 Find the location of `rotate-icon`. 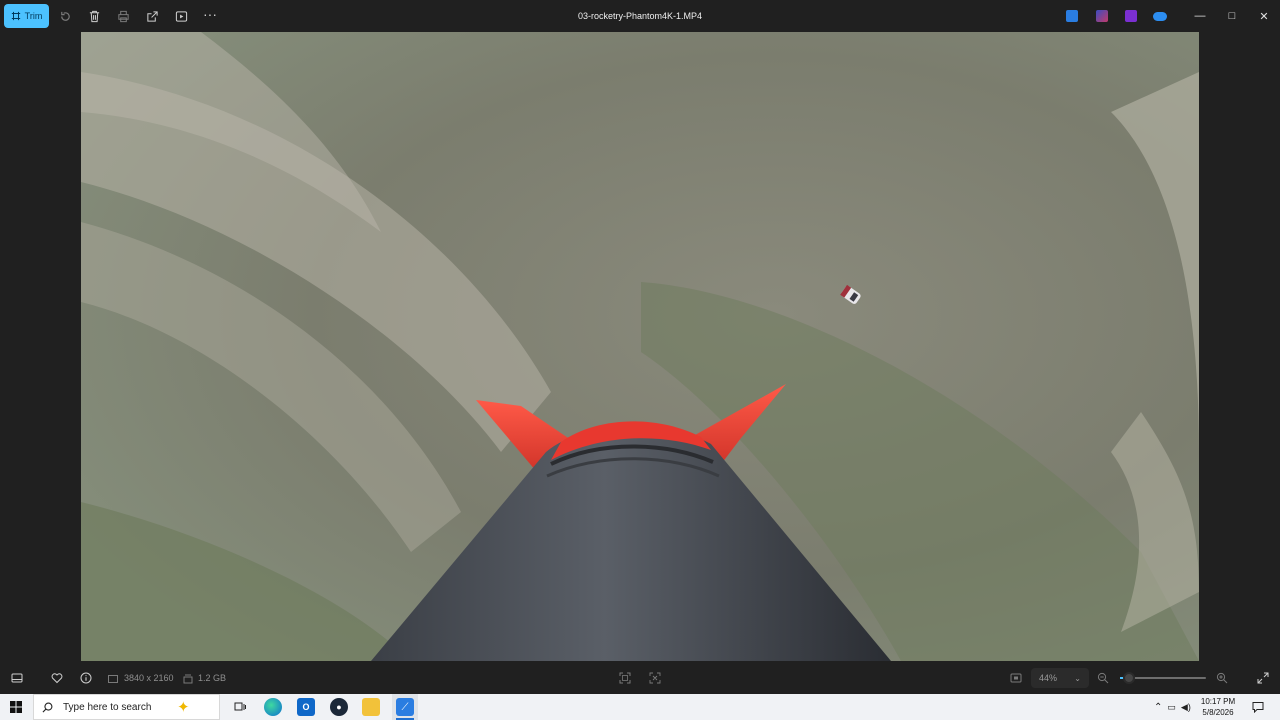

rotate-icon is located at coordinates (65, 16).